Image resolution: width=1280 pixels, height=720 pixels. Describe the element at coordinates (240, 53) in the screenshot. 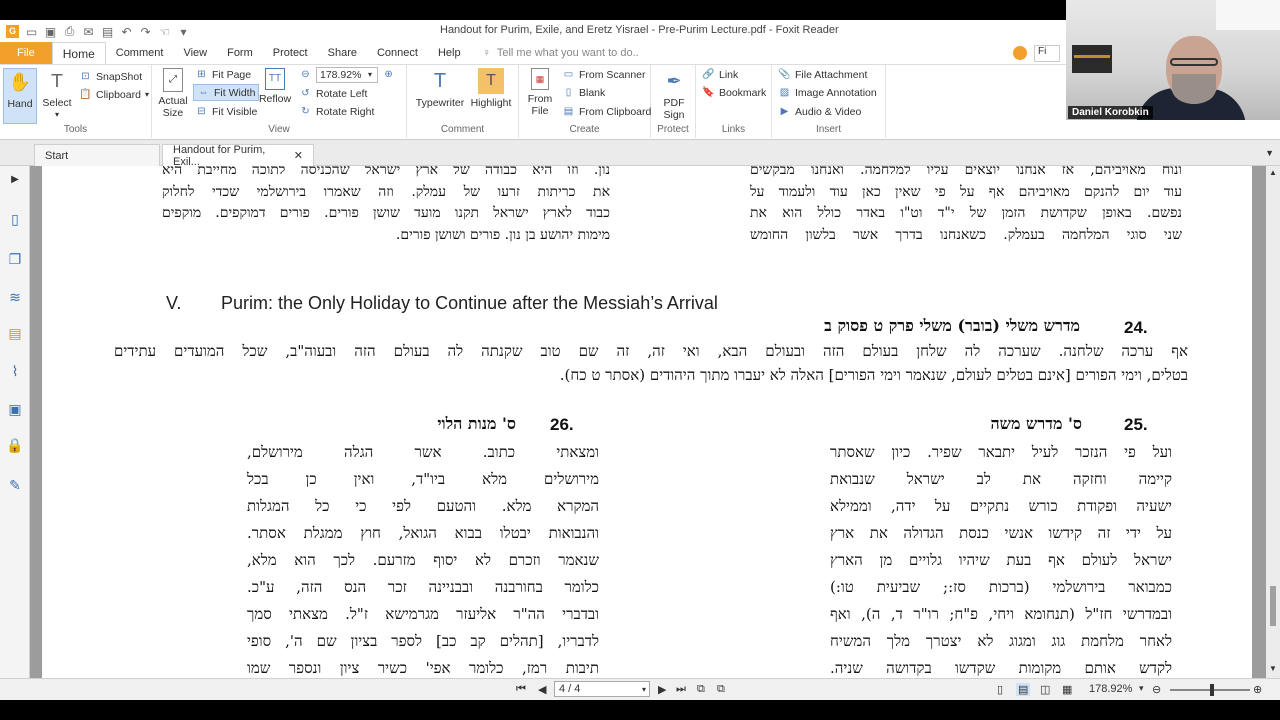

I see `menu-form: Form` at that location.